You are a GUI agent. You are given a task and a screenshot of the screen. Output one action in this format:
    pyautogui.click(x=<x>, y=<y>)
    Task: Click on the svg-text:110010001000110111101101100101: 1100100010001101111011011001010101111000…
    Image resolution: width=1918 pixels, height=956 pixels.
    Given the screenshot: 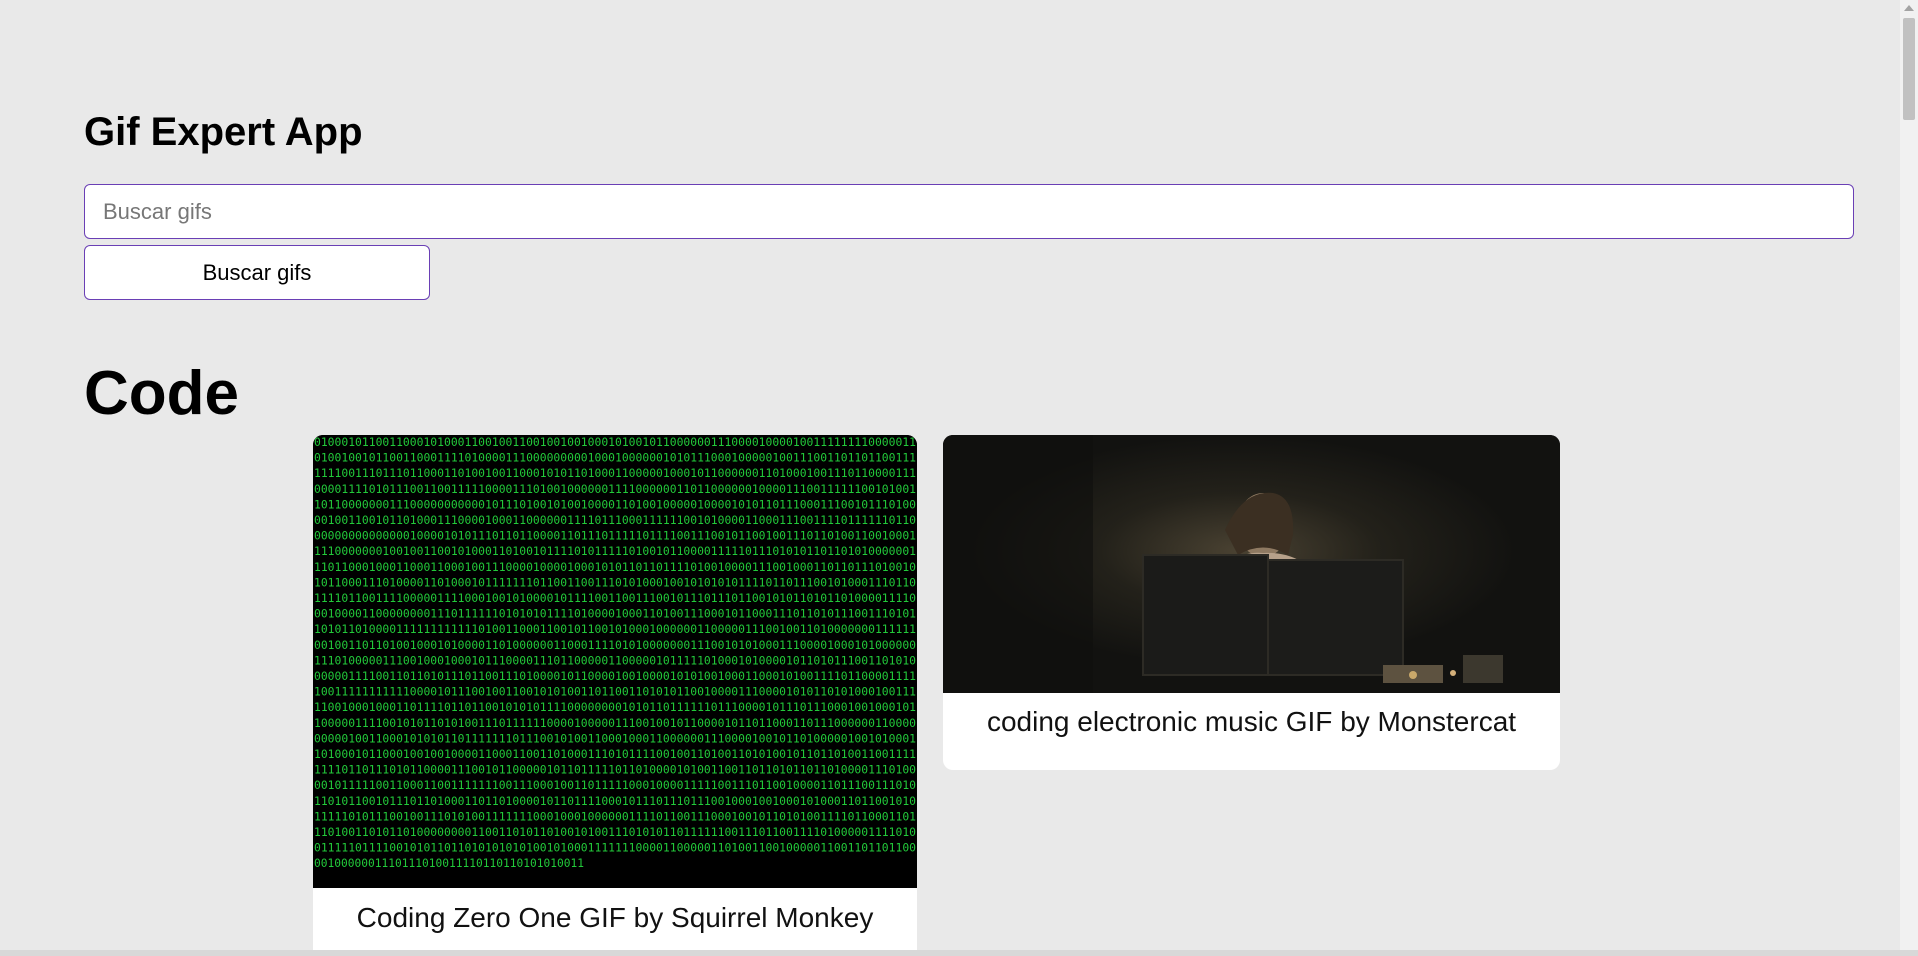 What is the action you would take?
    pyautogui.click(x=615, y=707)
    